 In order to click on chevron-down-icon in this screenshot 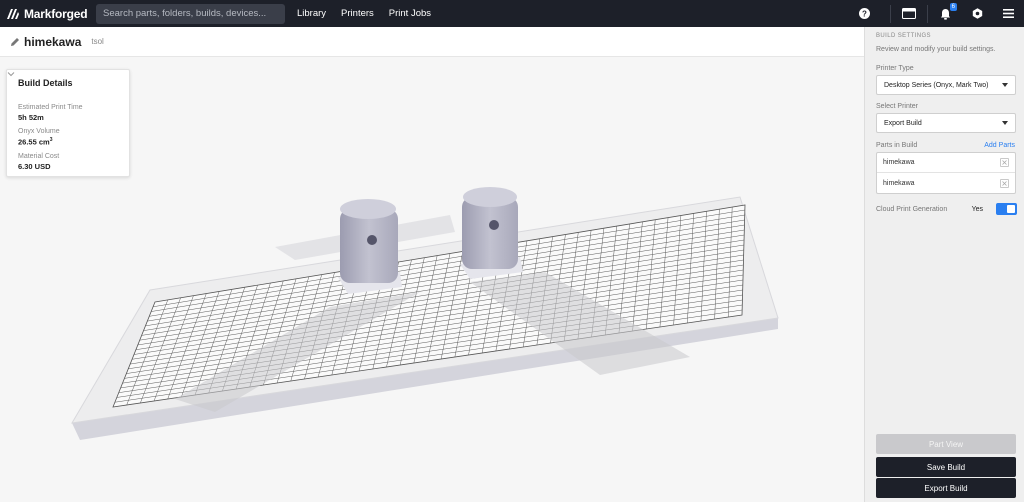, I will do `click(11, 74)`.